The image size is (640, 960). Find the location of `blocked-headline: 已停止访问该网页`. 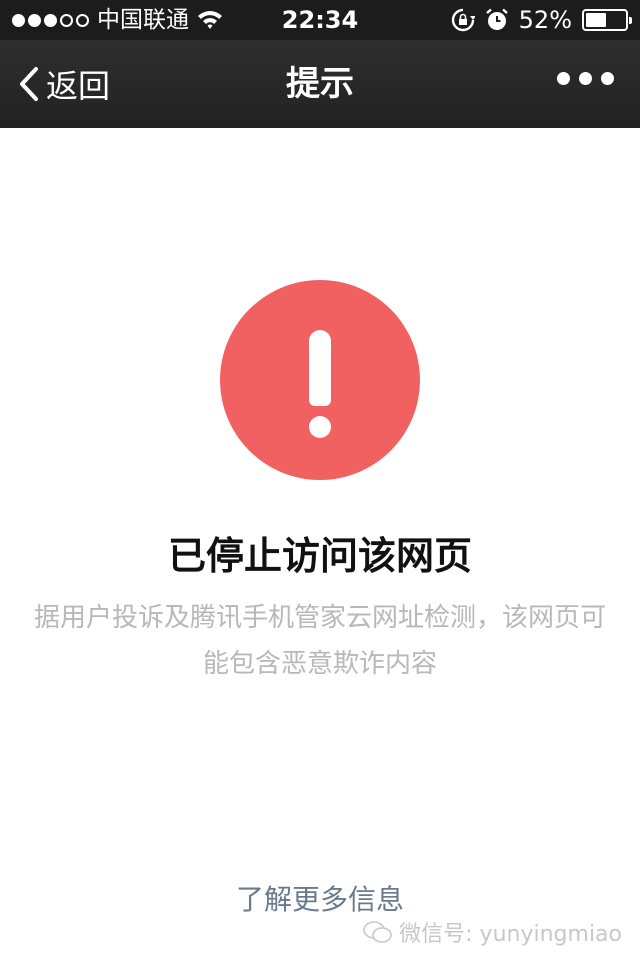

blocked-headline: 已停止访问该网页 is located at coordinates (319, 556).